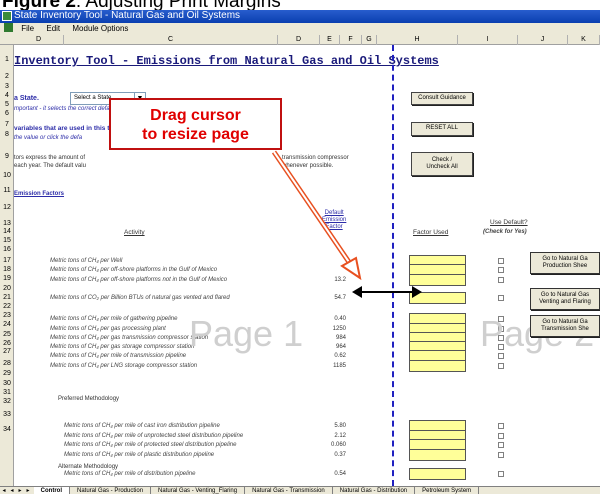 Image resolution: width=600 pixels, height=494 pixels. I want to click on figure-caption: Figure 2: Adjusting Print Margins, so click(300, 5).